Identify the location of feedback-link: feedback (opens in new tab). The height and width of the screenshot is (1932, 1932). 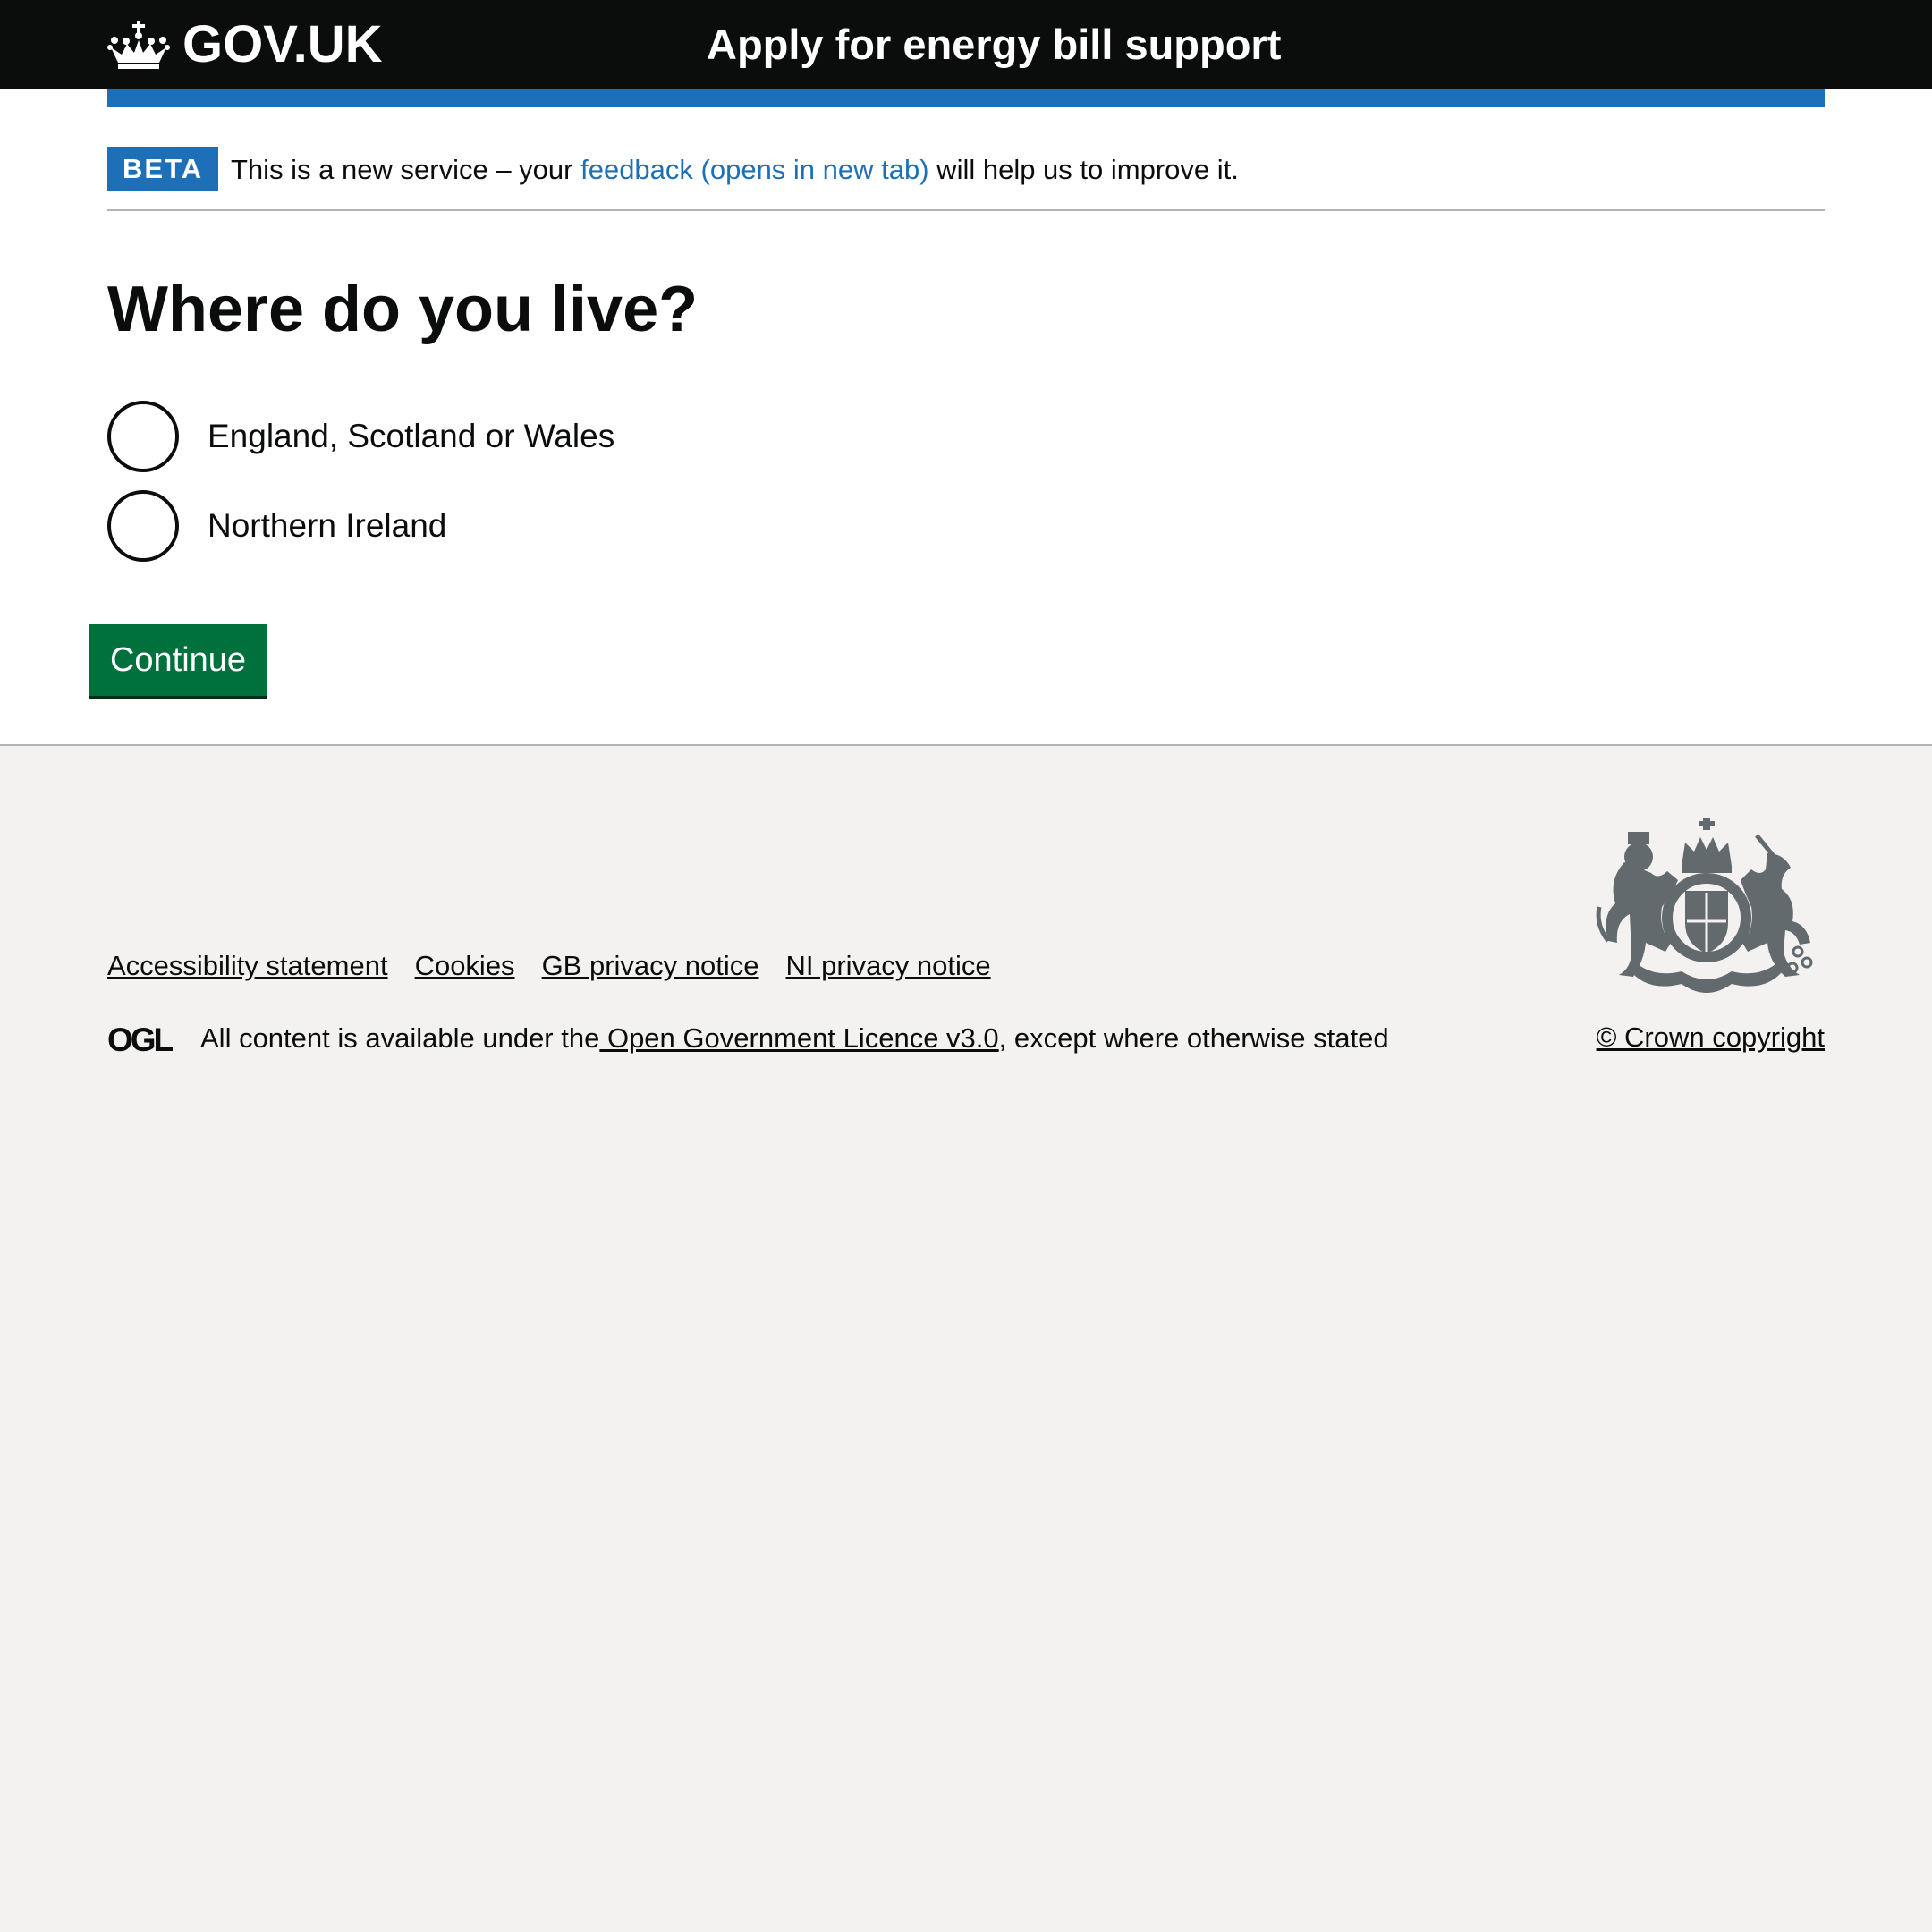
(754, 169).